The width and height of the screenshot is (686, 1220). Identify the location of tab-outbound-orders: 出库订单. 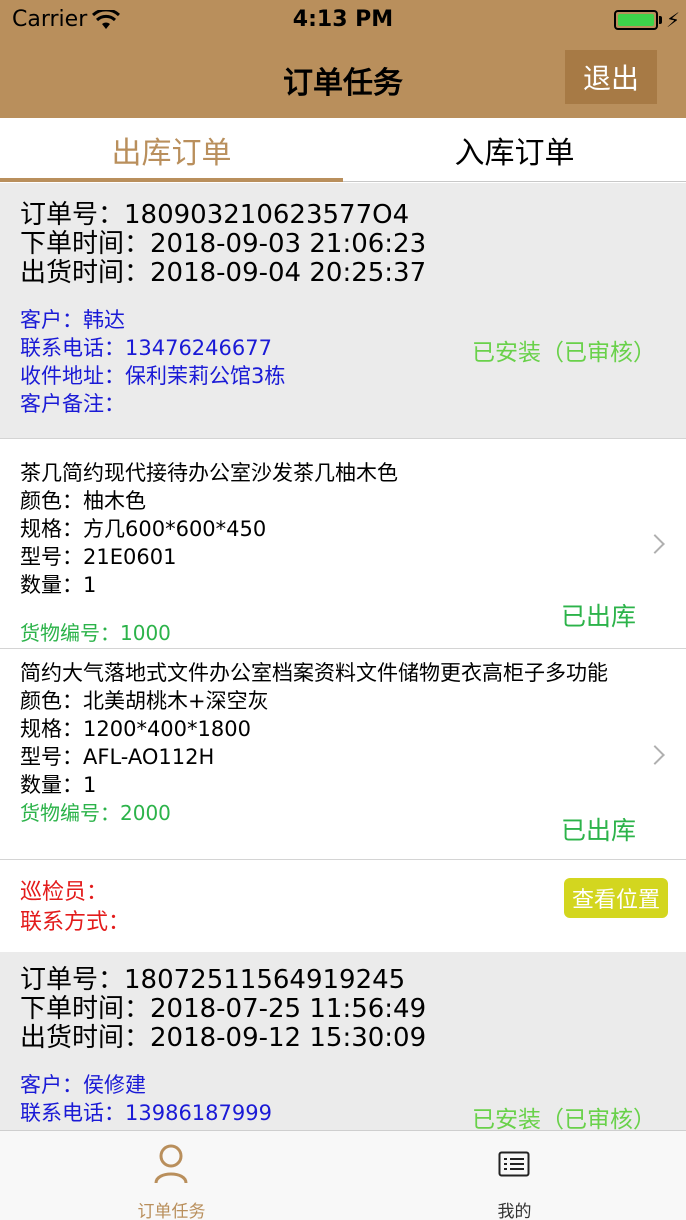
(171, 150).